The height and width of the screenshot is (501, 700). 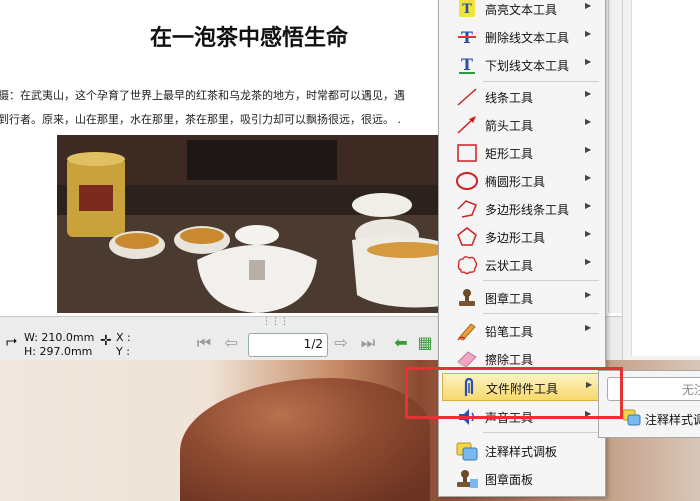 I want to click on vertical-scrollbar, so click(x=615, y=156).